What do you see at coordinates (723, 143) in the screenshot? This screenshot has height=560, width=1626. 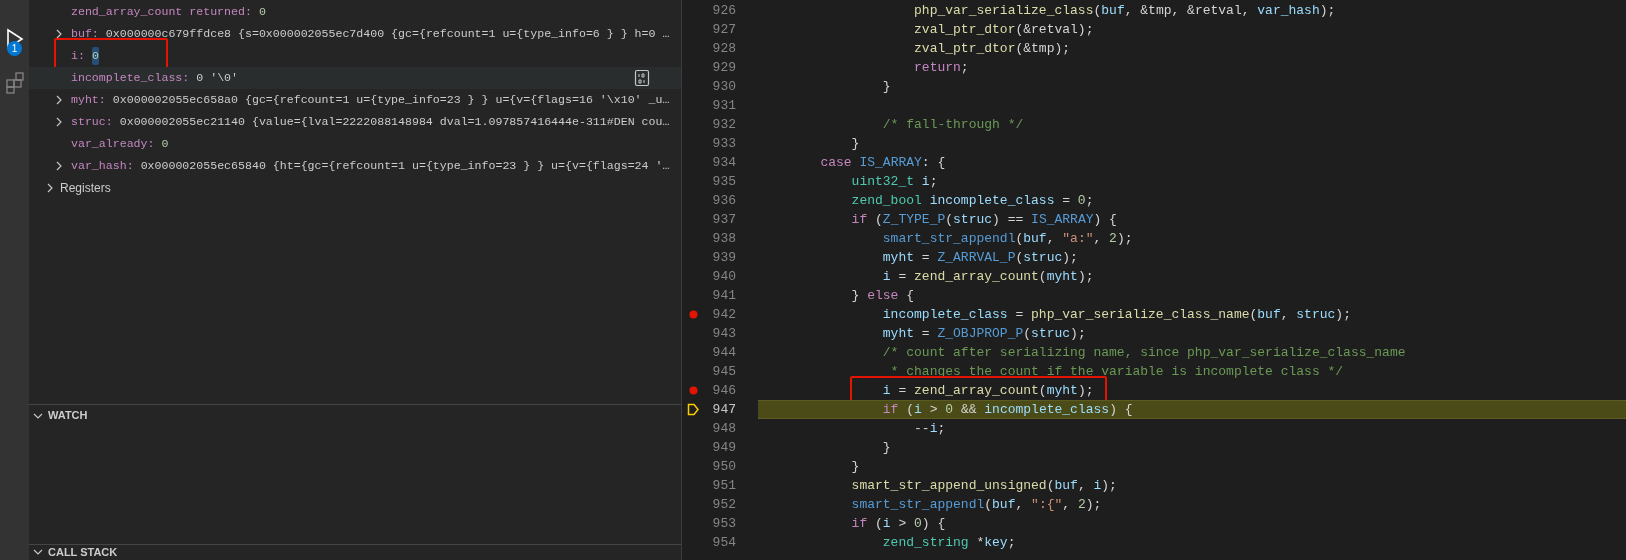 I see `line-number: 933` at bounding box center [723, 143].